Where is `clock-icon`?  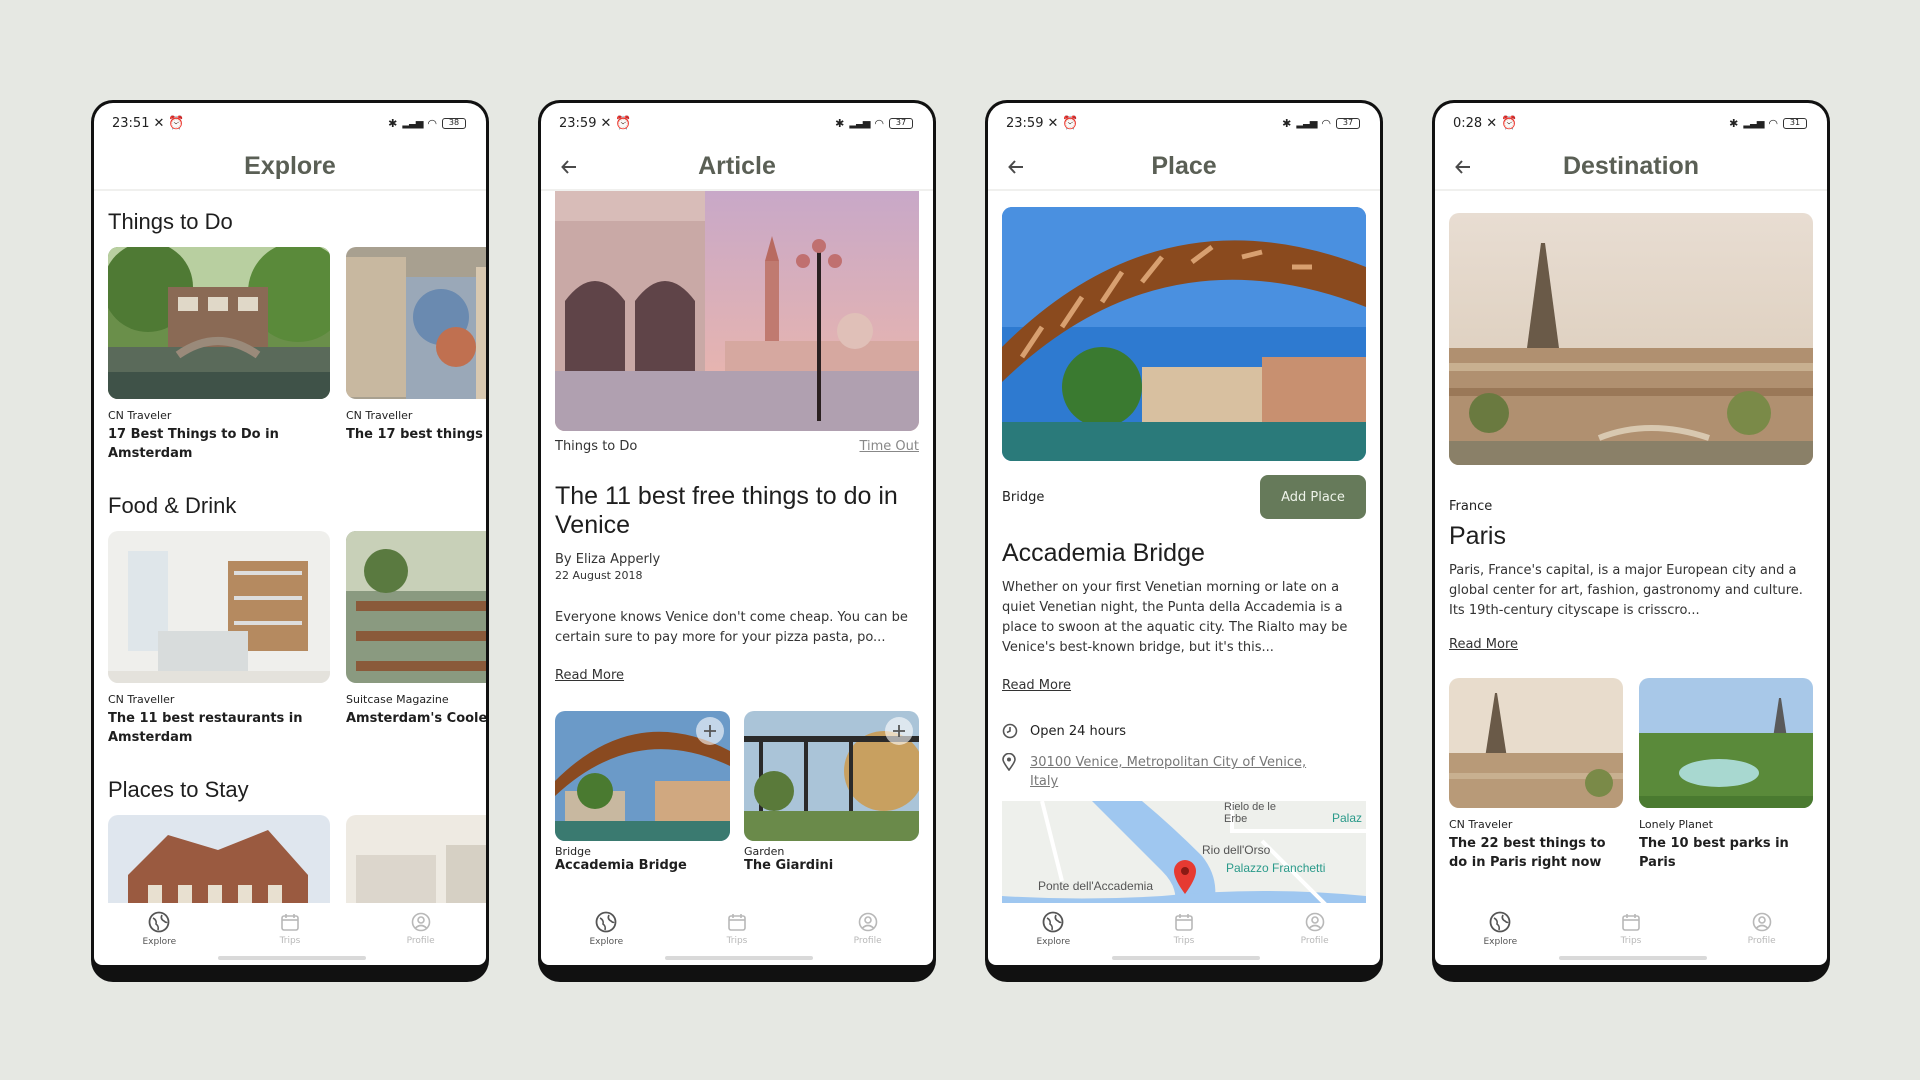 clock-icon is located at coordinates (1010, 731).